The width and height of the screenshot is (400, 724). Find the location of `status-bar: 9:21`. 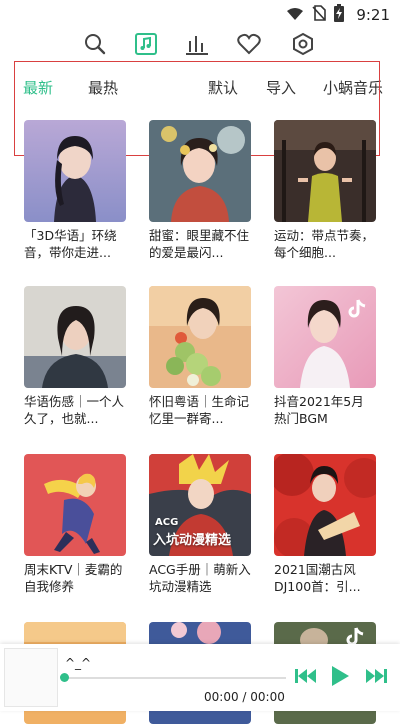

status-bar: 9:21 is located at coordinates (200, 15).